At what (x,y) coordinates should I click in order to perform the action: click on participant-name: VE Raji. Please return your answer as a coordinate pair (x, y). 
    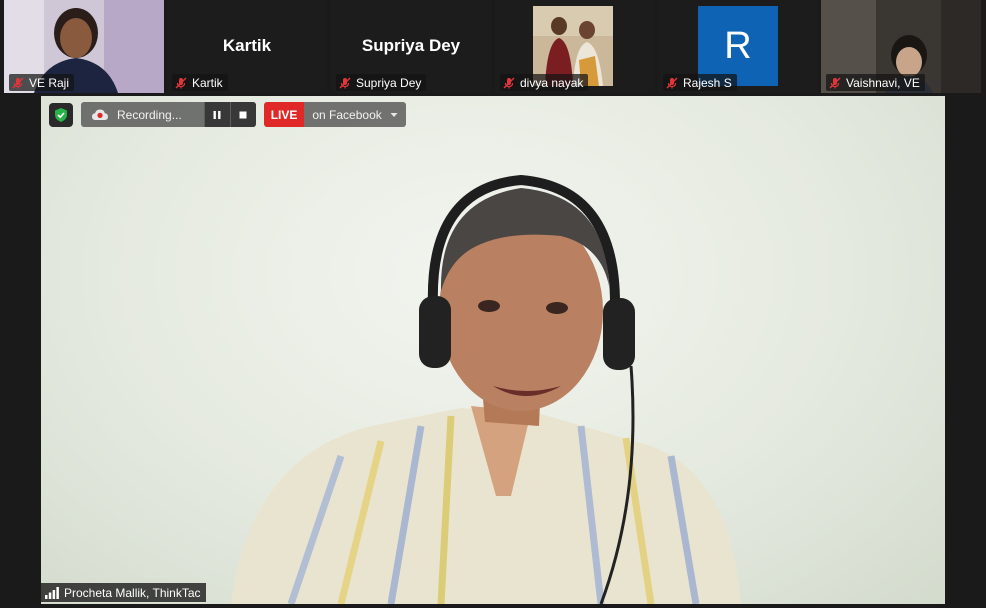
    Looking at the image, I should click on (49, 82).